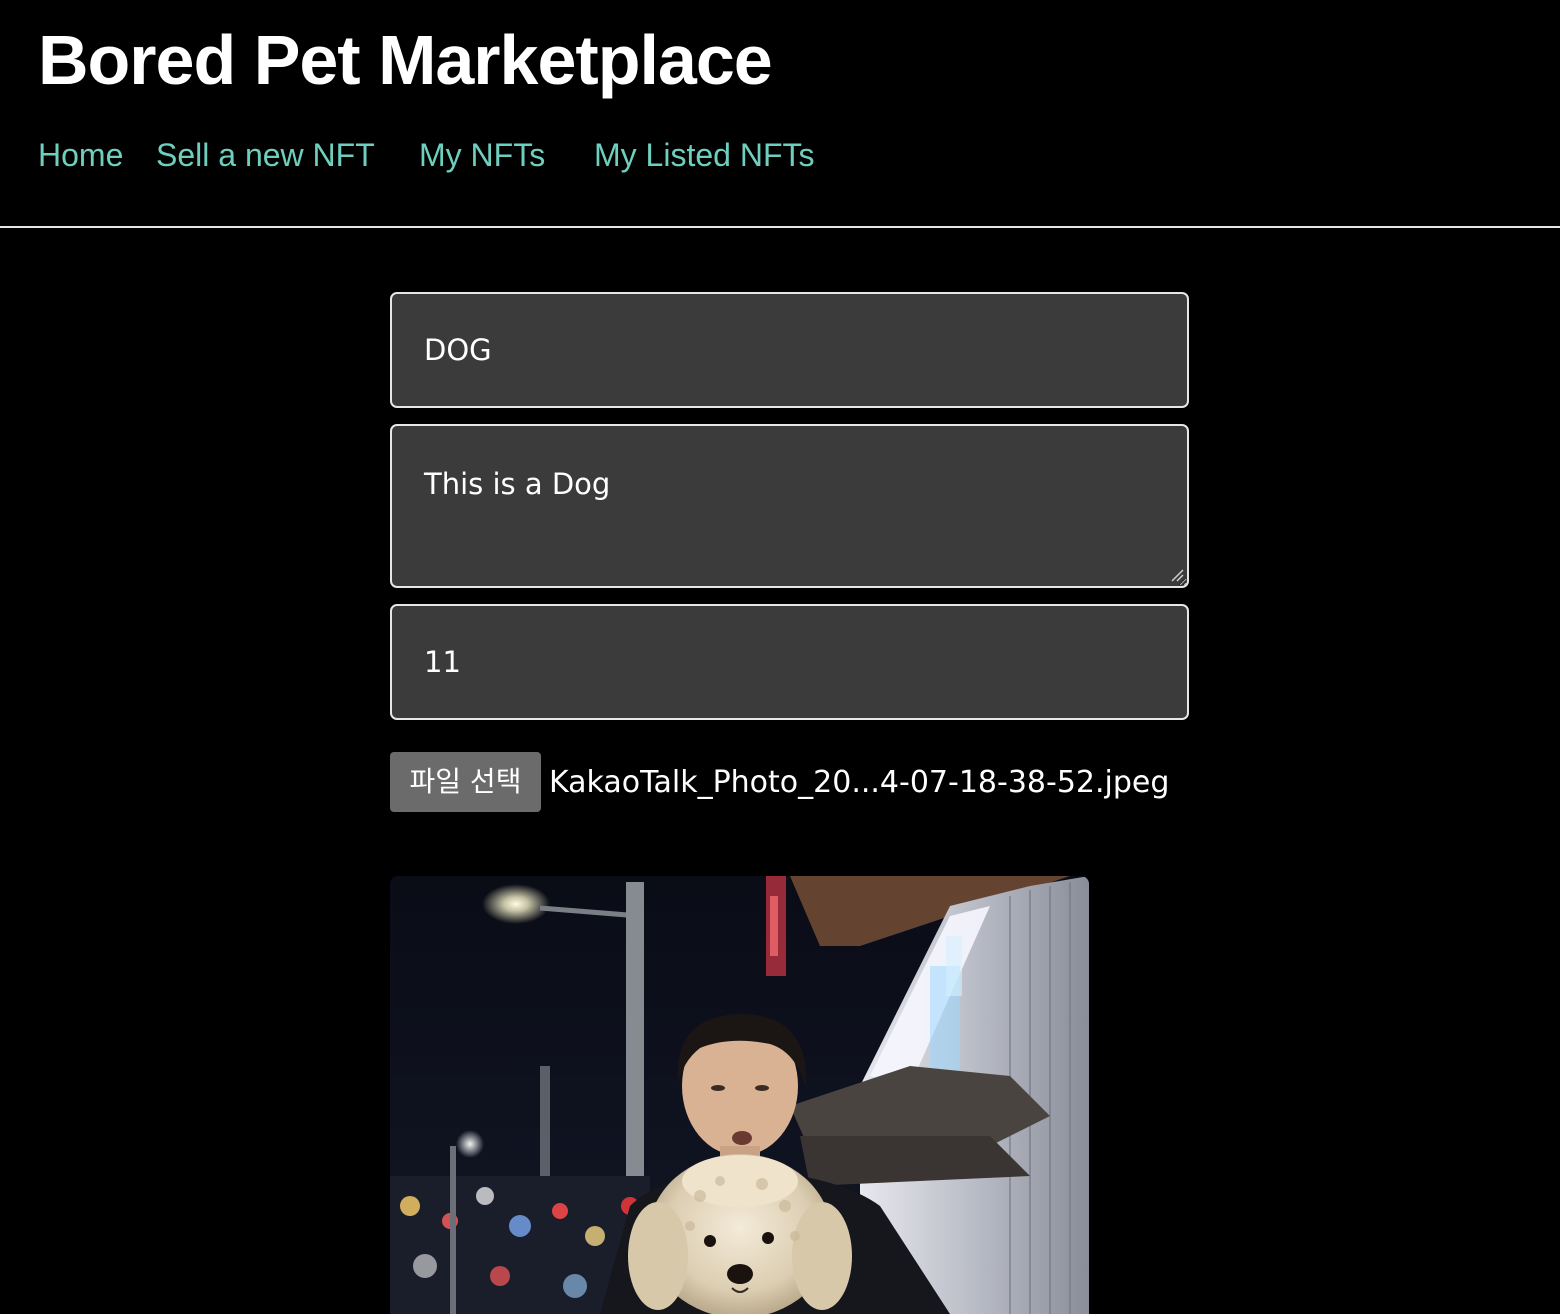  I want to click on asset-description-textarea: This is a Dog, so click(789, 506).